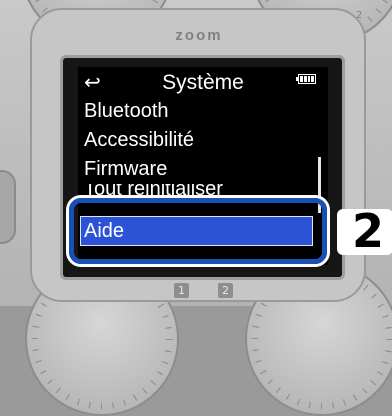 Image resolution: width=392 pixels, height=416 pixels. Describe the element at coordinates (198, 191) in the screenshot. I see `menu-item-reset-all: Tout réinitialiser` at that location.